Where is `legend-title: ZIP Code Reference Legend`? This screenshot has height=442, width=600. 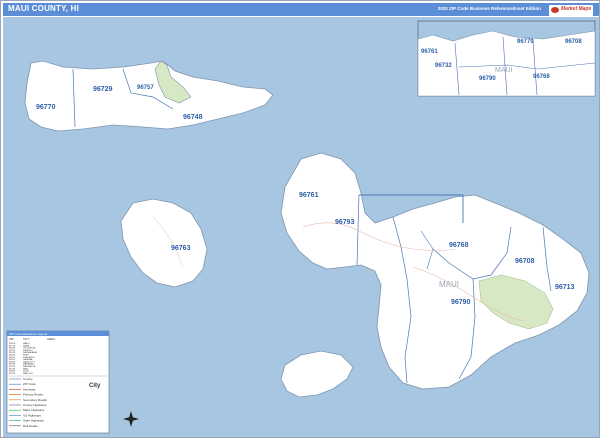 legend-title: ZIP Code Reference Legend is located at coordinates (28, 334).